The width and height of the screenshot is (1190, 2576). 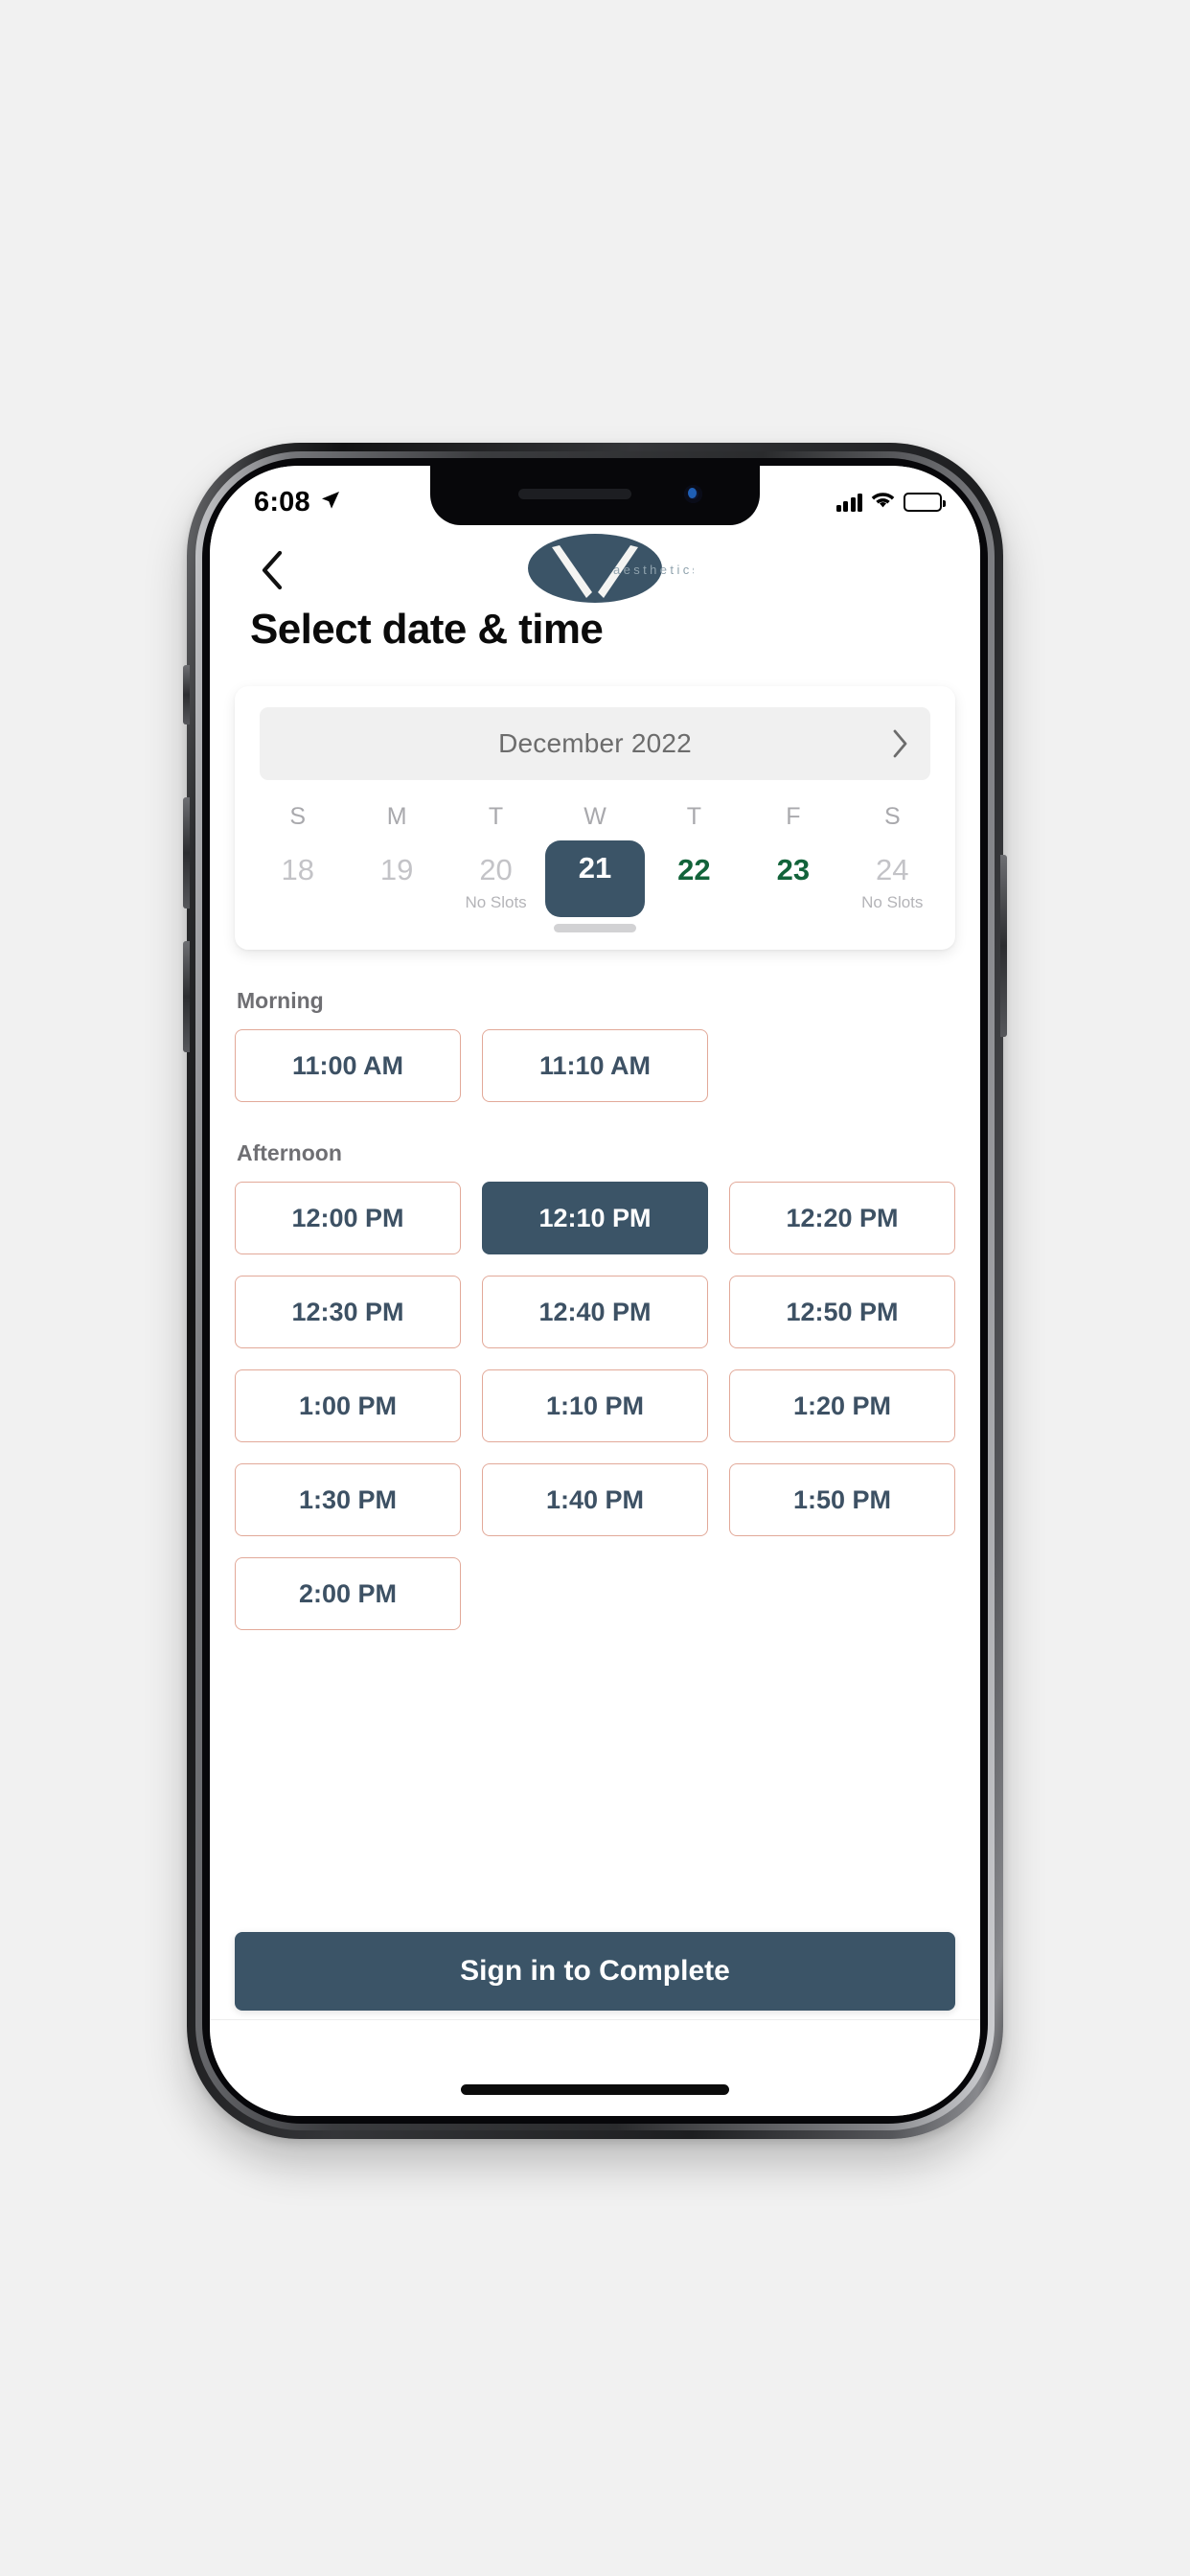 What do you see at coordinates (900, 743) in the screenshot?
I see `chevron-right-icon` at bounding box center [900, 743].